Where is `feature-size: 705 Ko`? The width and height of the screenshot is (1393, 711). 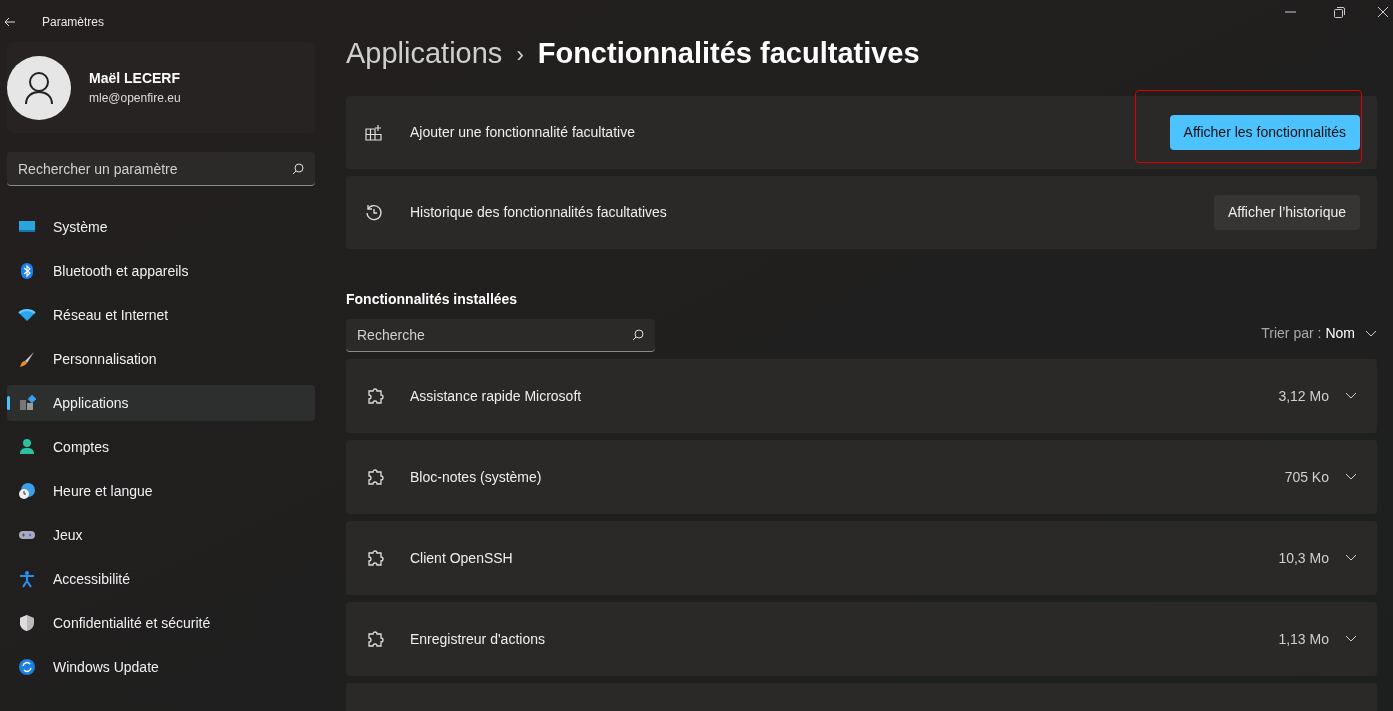
feature-size: 705 Ko is located at coordinates (1306, 477).